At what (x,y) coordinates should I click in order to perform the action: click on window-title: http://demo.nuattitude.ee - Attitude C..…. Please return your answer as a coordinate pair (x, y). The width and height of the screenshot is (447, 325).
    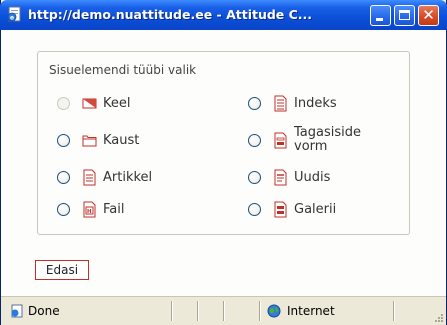
    Looking at the image, I should click on (170, 14).